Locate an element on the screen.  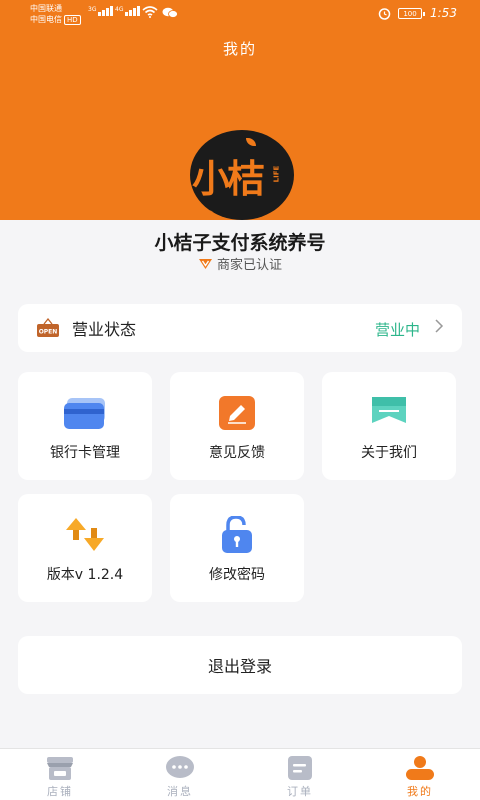
about-us-label: 关于我们 is located at coordinates (389, 453).